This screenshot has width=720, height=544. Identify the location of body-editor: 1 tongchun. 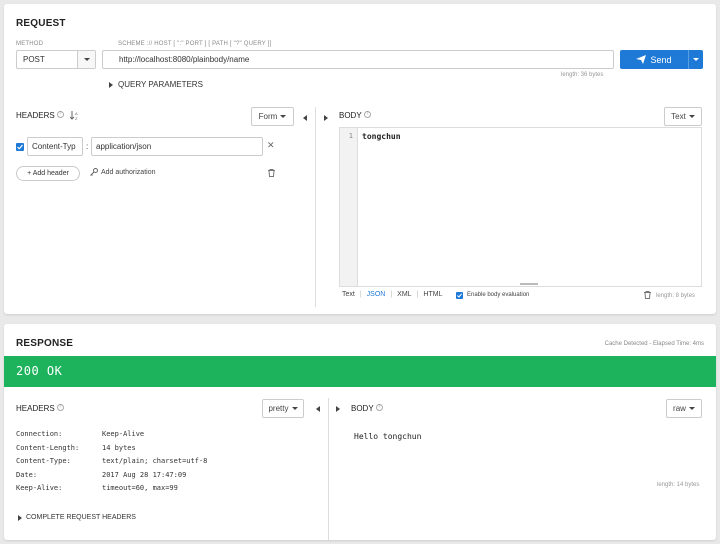
(520, 207).